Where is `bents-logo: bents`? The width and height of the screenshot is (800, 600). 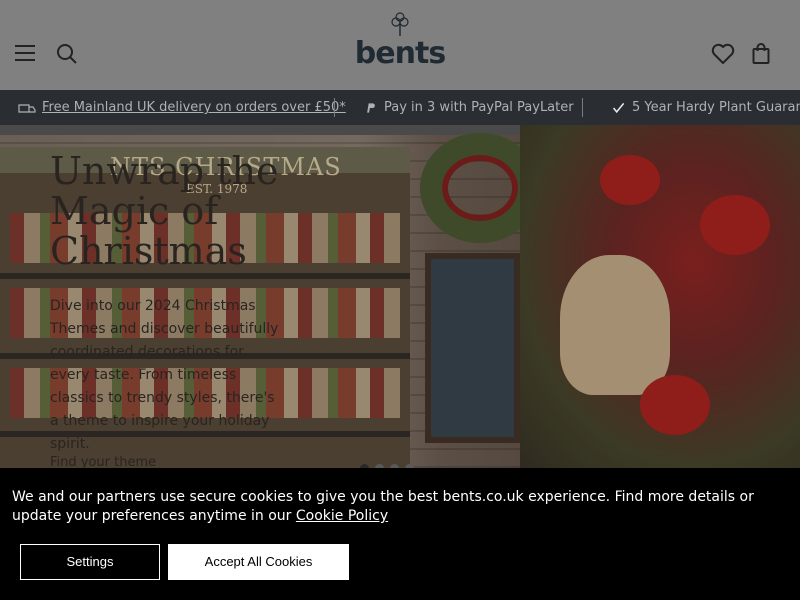 bents-logo: bents is located at coordinates (400, 42).